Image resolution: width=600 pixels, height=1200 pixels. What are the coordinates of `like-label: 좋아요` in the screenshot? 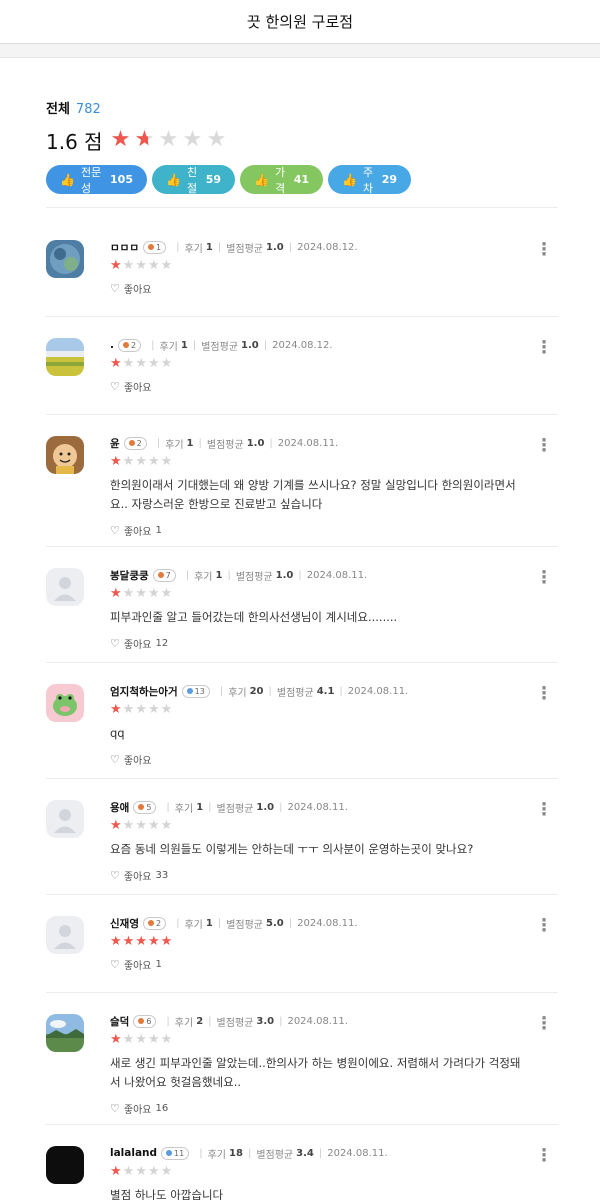 It's located at (137, 1110).